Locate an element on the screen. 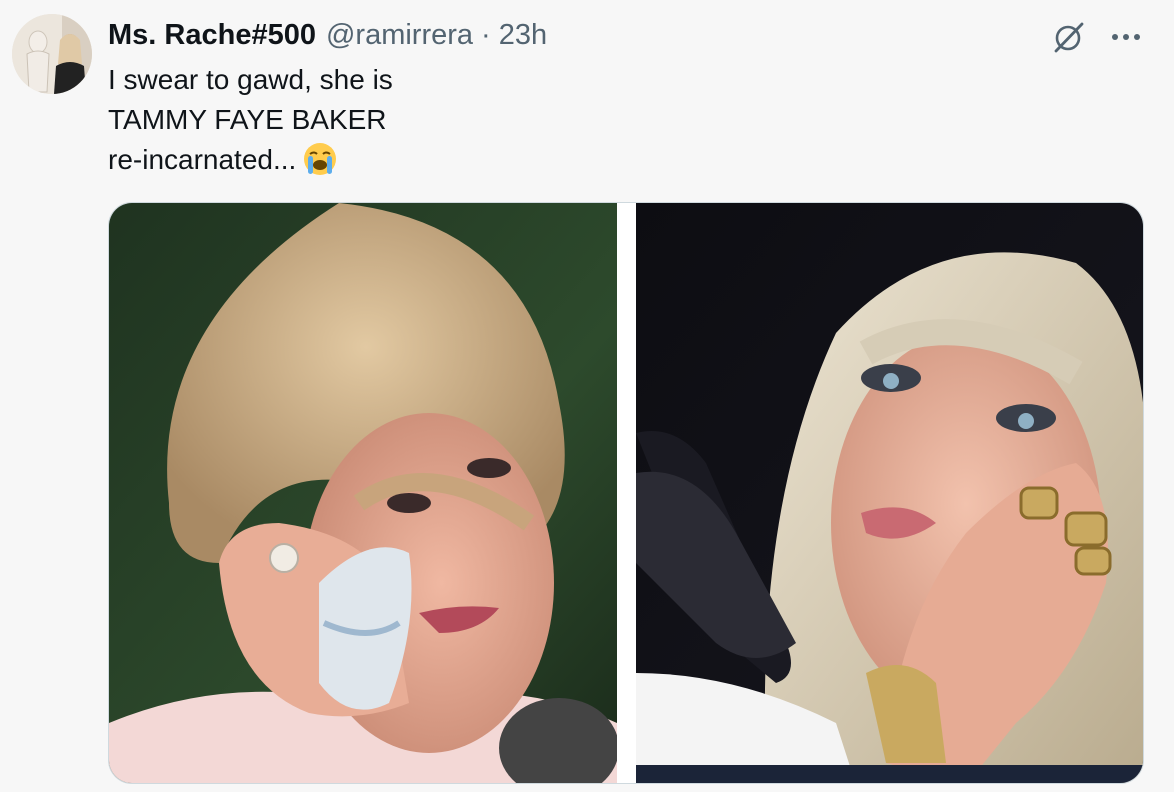 This screenshot has height=792, width=1174. timestamp: 23h is located at coordinates (523, 35).